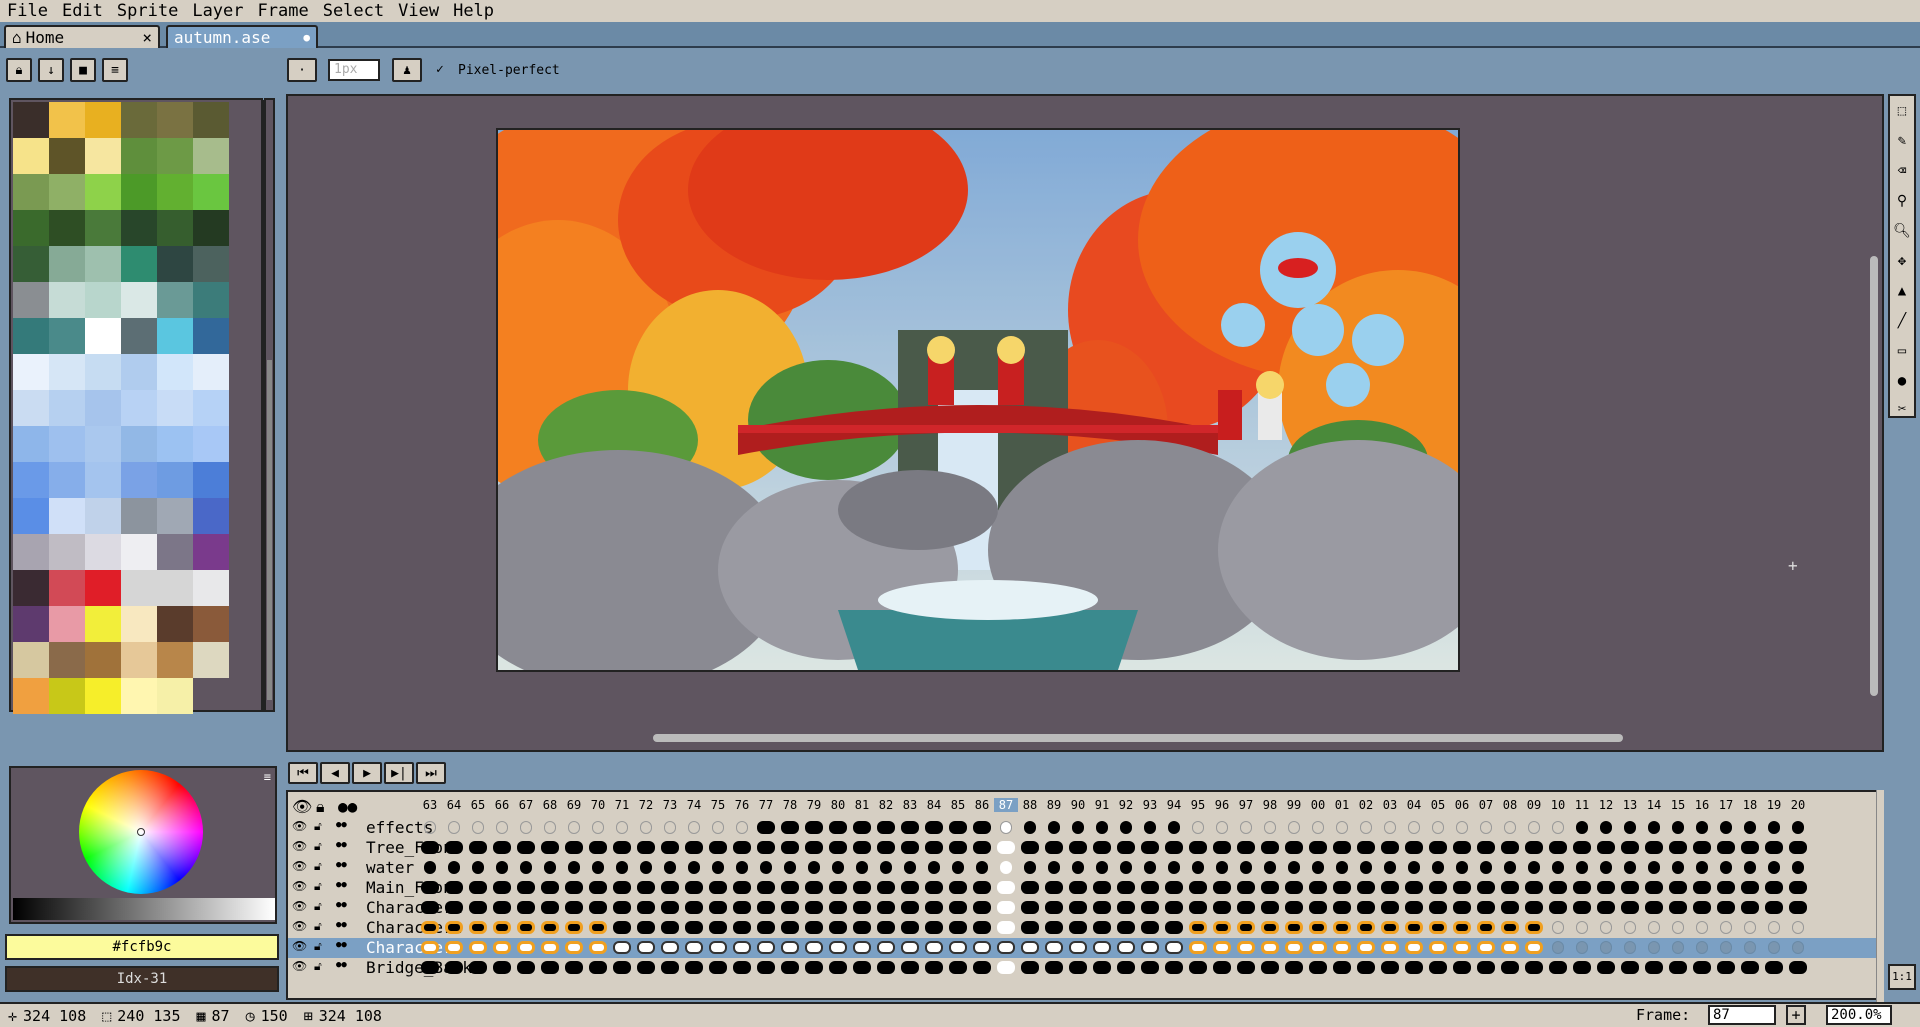 The image size is (1920, 1027). Describe the element at coordinates (1174, 805) in the screenshot. I see `frame-number-label: 94` at that location.